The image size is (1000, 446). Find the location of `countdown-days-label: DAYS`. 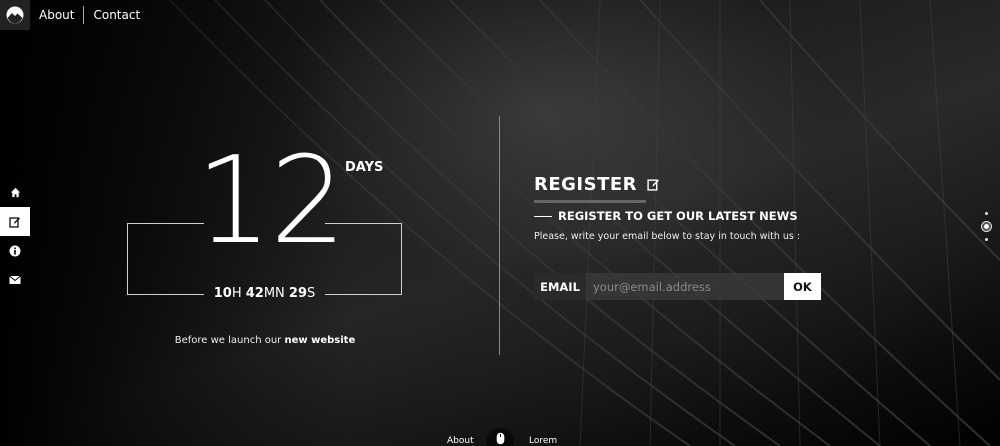

countdown-days-label: DAYS is located at coordinates (364, 167).